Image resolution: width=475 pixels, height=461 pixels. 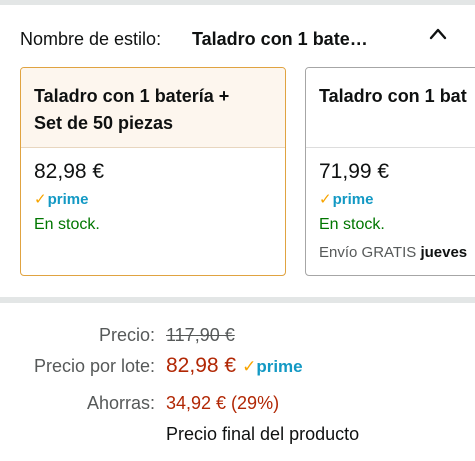 I want to click on deal-price-value: 82,98 €, so click(x=201, y=365).